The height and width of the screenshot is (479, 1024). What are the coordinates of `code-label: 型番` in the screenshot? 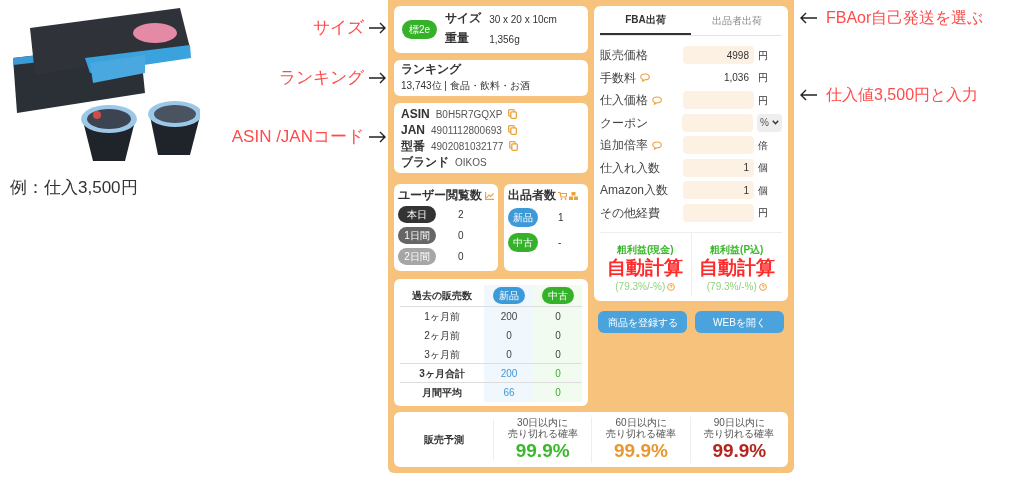 It's located at (413, 146).